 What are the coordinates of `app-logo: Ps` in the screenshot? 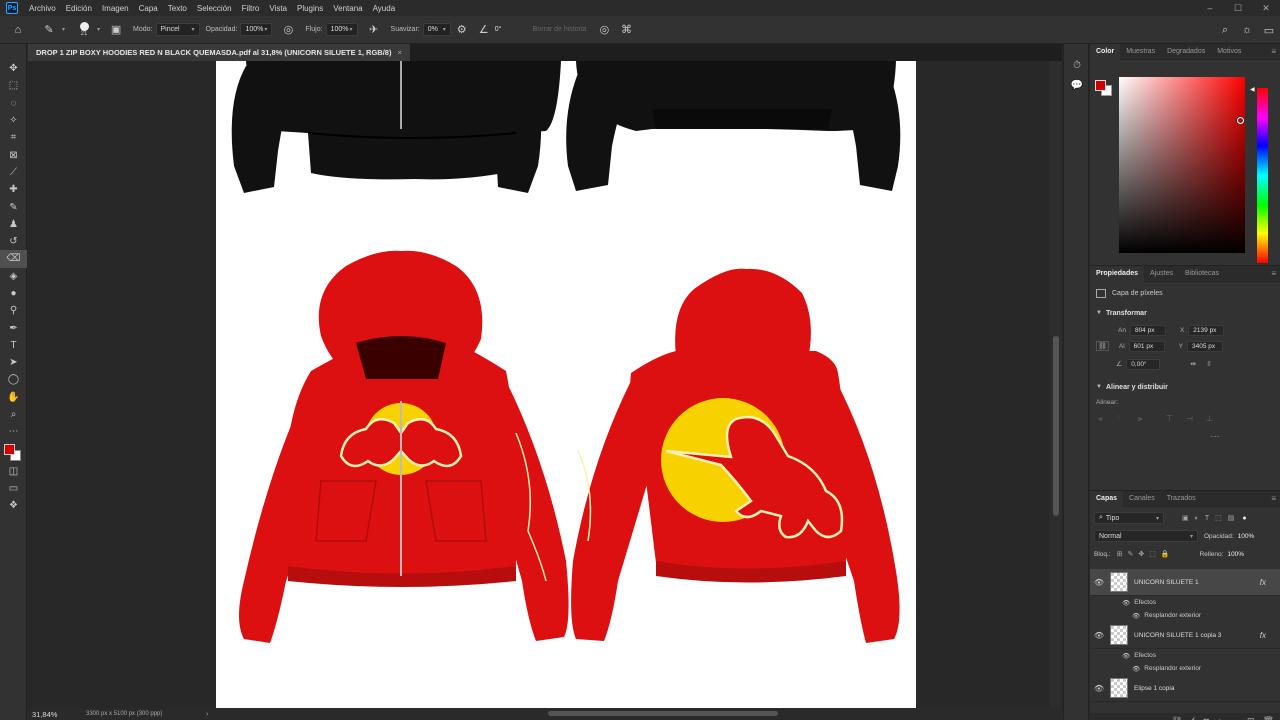 It's located at (12, 8).